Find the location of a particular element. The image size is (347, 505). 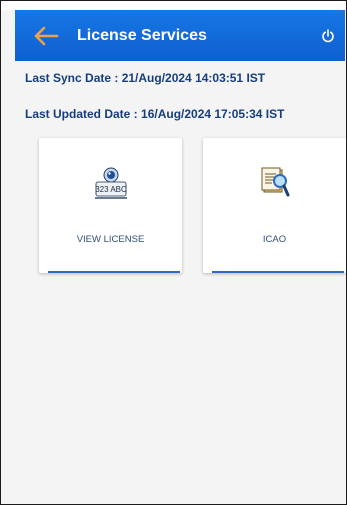

view-license-card: 323 ABC VIEW LICENSE is located at coordinates (110, 205).